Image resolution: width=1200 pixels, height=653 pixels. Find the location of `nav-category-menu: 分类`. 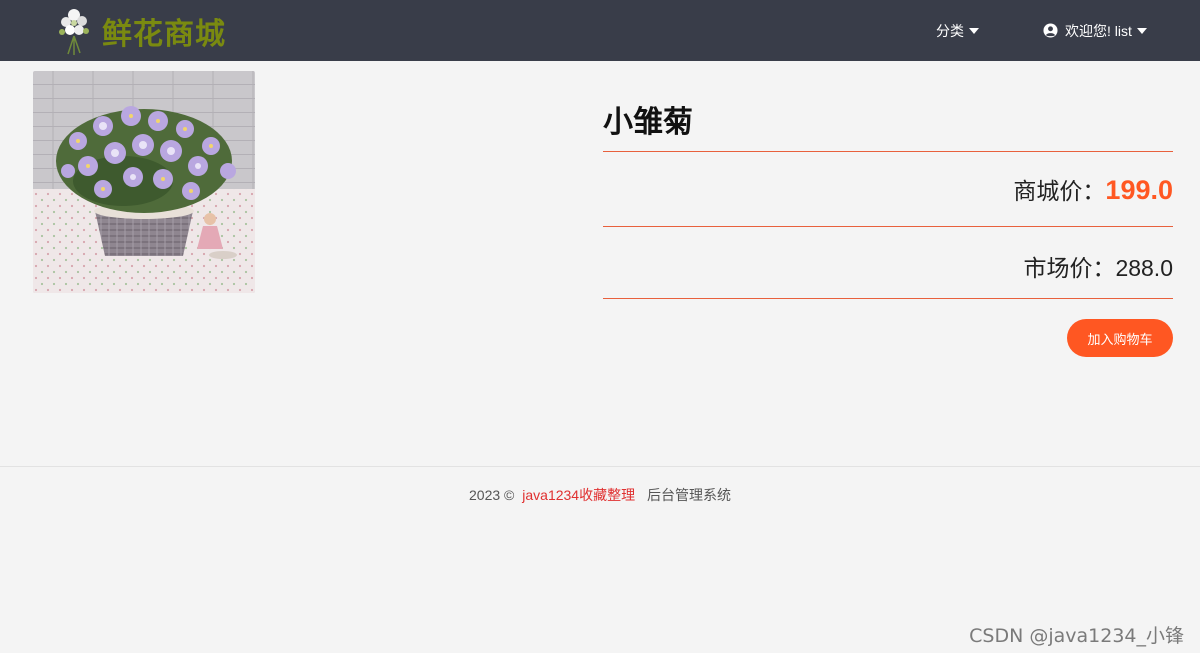

nav-category-menu: 分类 is located at coordinates (957, 30).